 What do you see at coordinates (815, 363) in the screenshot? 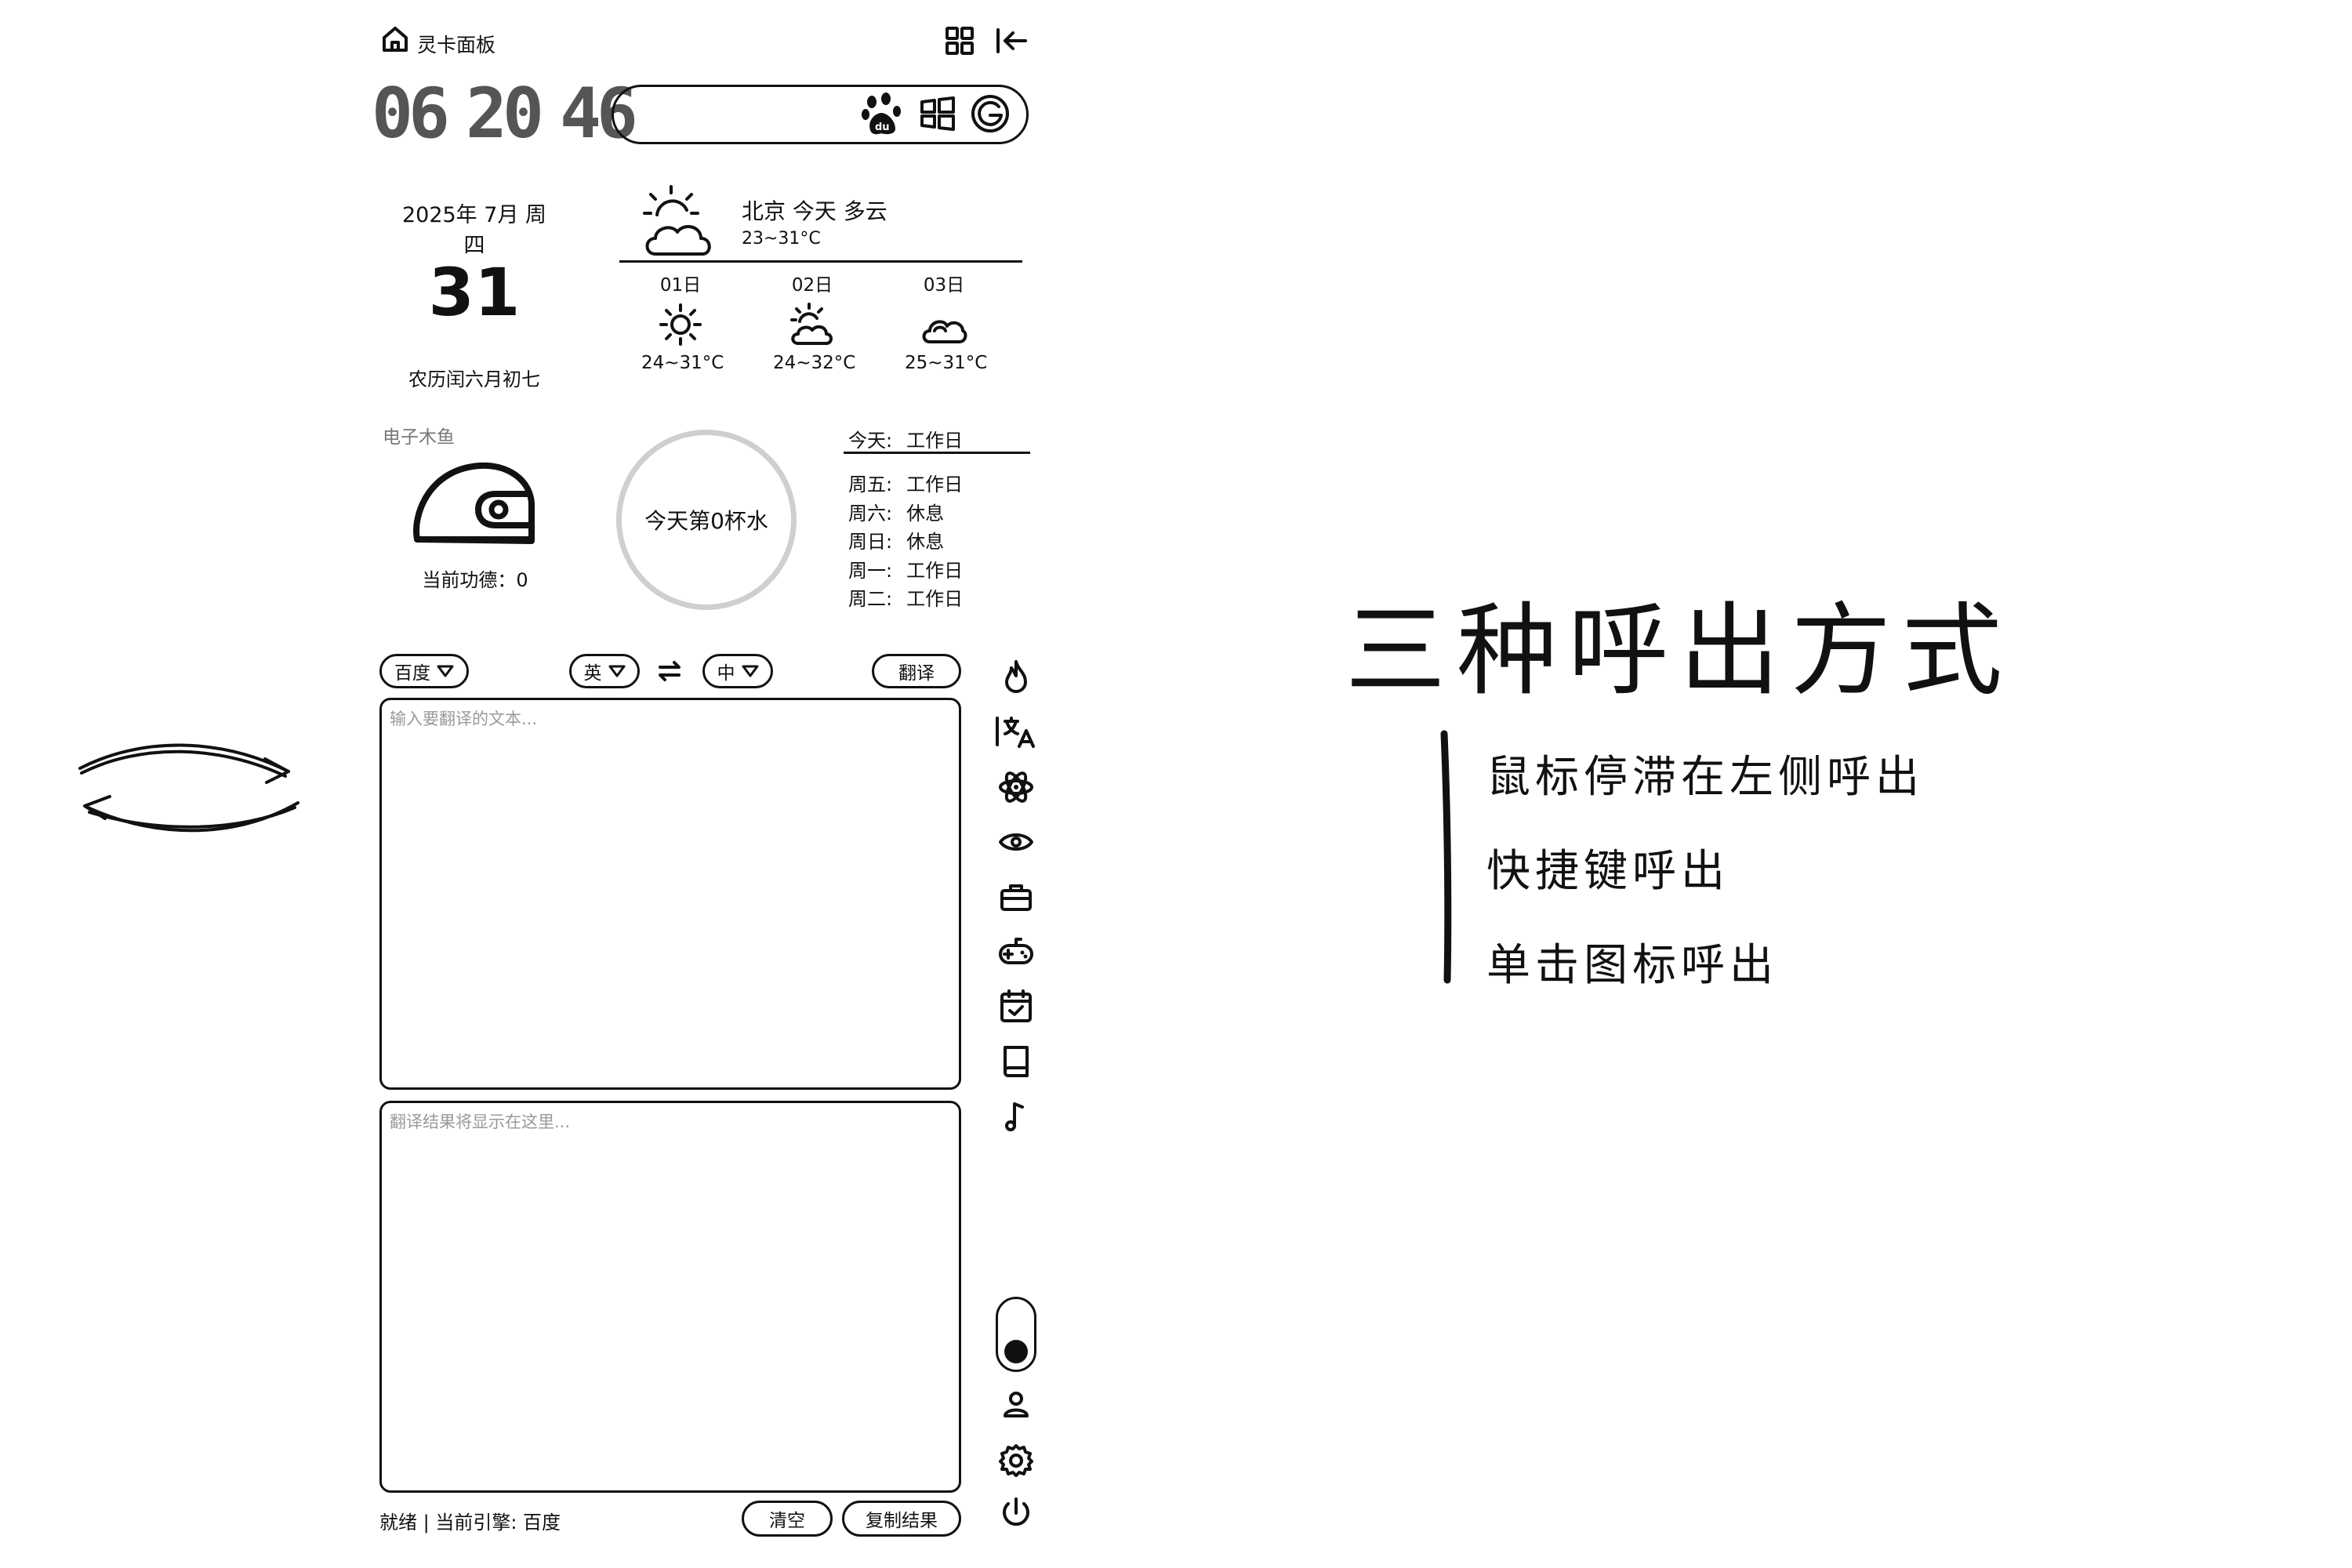
I see `forecast-range: 24~32°C` at bounding box center [815, 363].